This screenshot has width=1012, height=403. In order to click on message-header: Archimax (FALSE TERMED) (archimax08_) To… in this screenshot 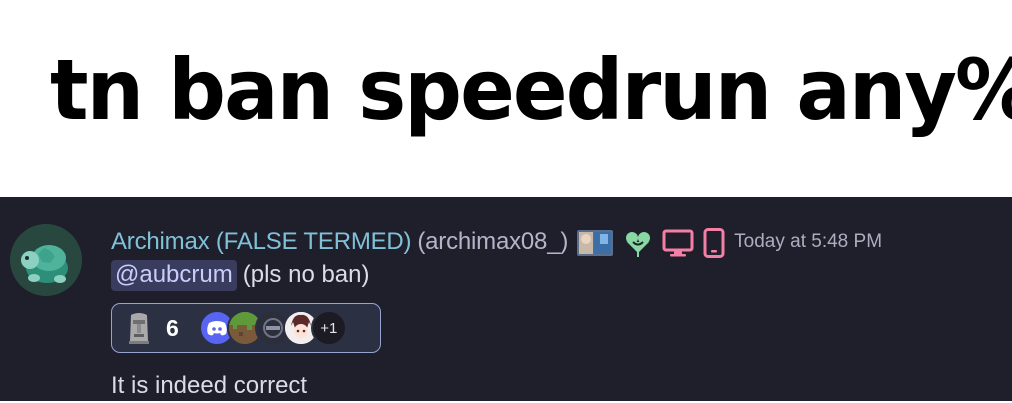, I will do `click(496, 242)`.